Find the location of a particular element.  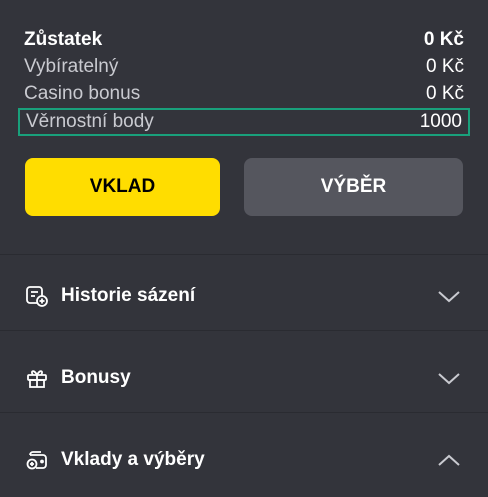

balance-label: Zůstatek is located at coordinates (63, 39).